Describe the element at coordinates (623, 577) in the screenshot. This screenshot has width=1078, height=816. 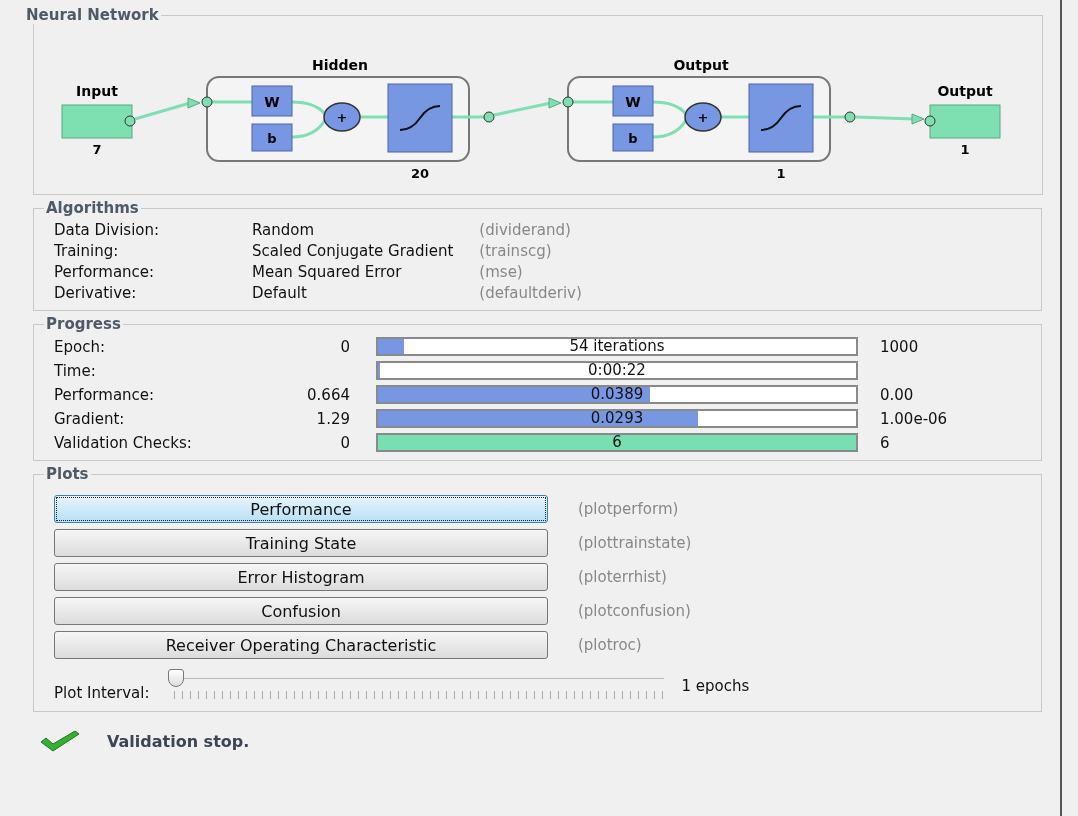
I see `function-name: (ploterrhist)` at that location.